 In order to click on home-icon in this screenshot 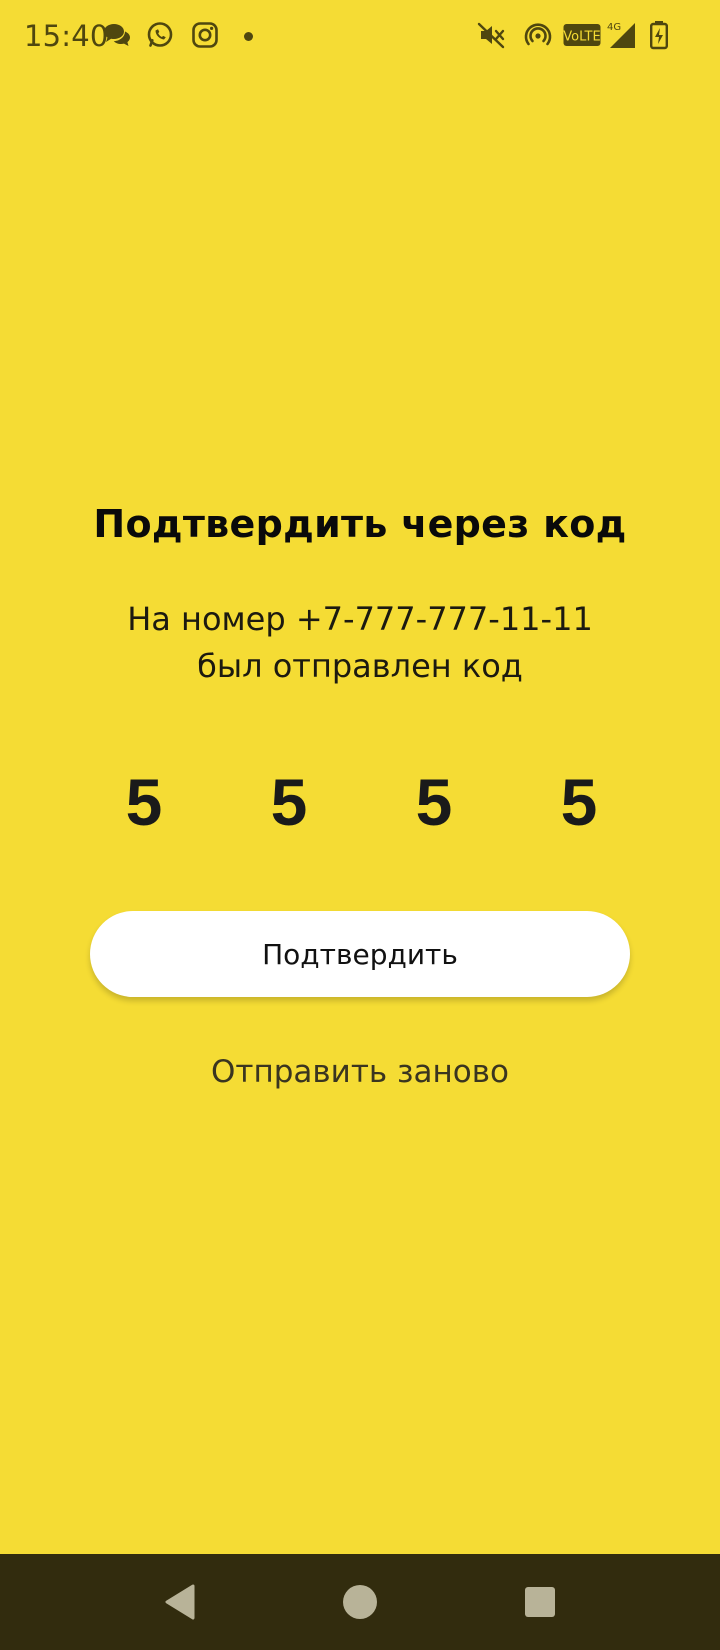, I will do `click(360, 1602)`.